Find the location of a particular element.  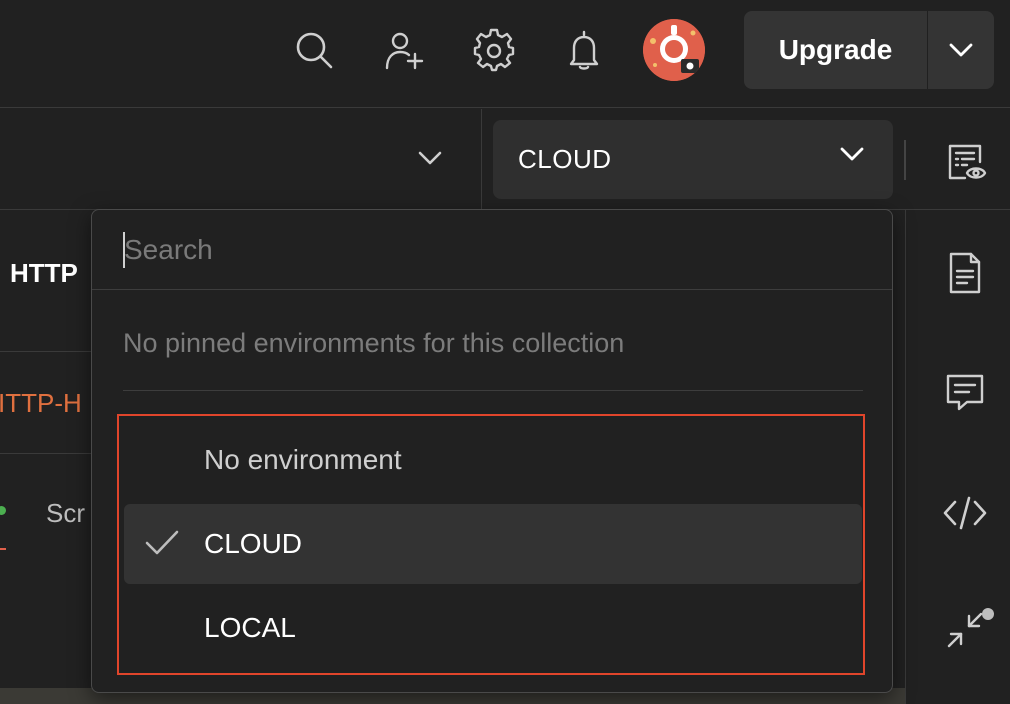

avatar is located at coordinates (674, 50).